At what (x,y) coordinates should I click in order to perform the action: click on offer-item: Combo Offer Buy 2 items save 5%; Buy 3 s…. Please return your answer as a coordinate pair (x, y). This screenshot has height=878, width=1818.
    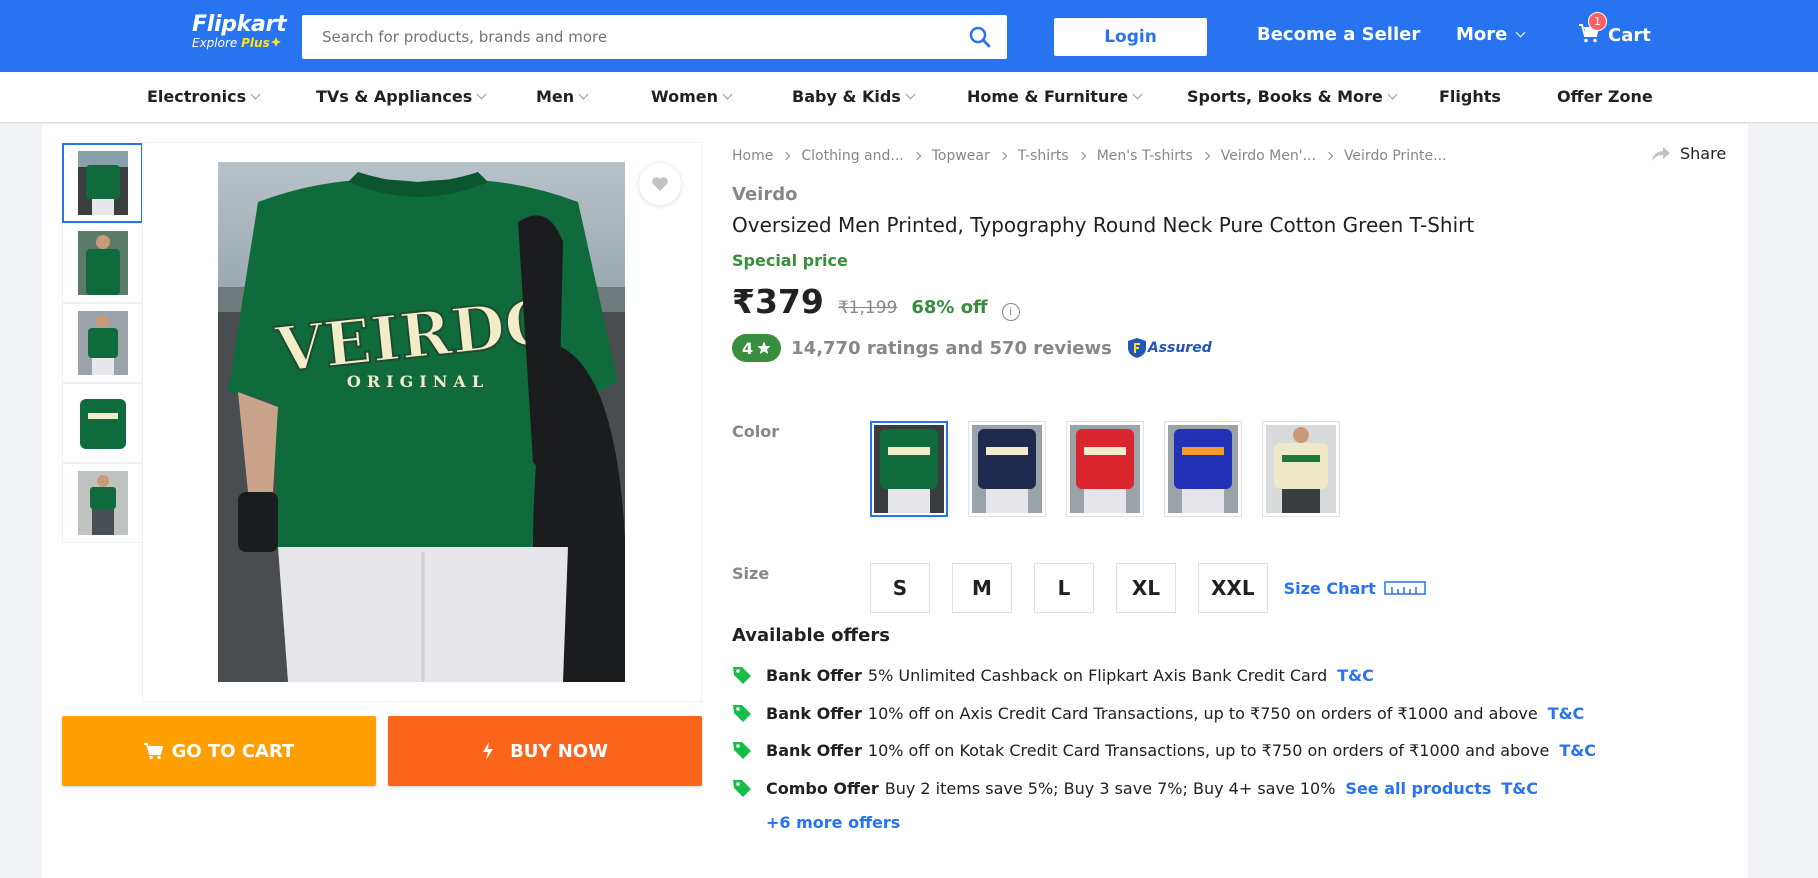
    Looking at the image, I should click on (1135, 788).